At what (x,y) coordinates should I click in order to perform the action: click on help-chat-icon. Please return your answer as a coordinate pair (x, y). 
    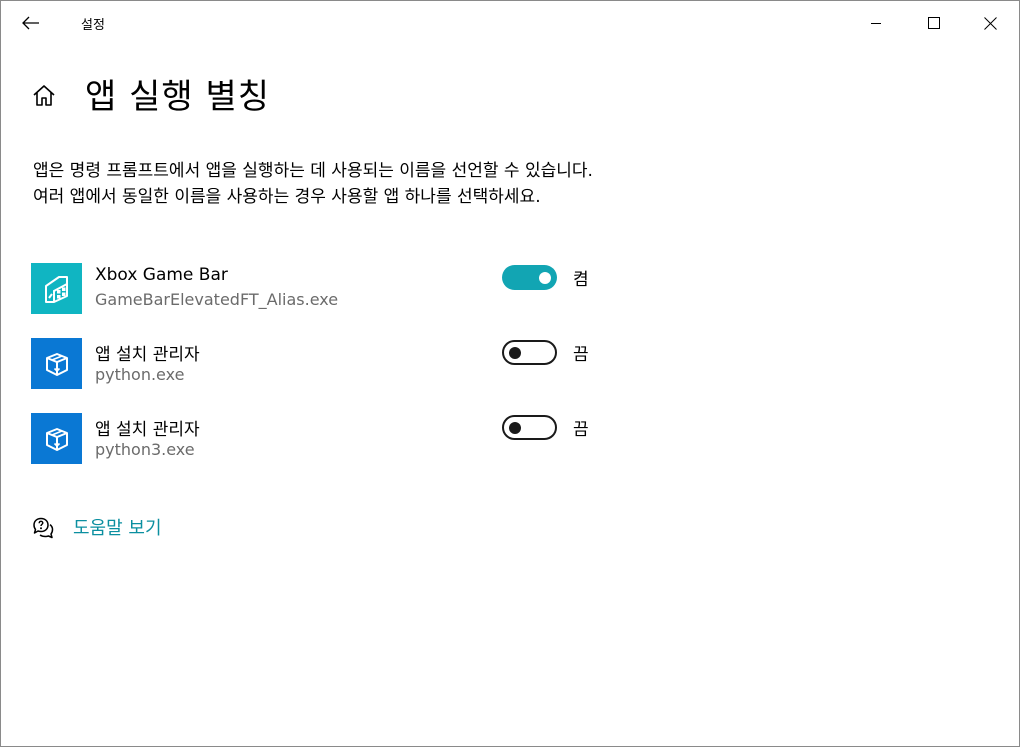
    Looking at the image, I should click on (43, 527).